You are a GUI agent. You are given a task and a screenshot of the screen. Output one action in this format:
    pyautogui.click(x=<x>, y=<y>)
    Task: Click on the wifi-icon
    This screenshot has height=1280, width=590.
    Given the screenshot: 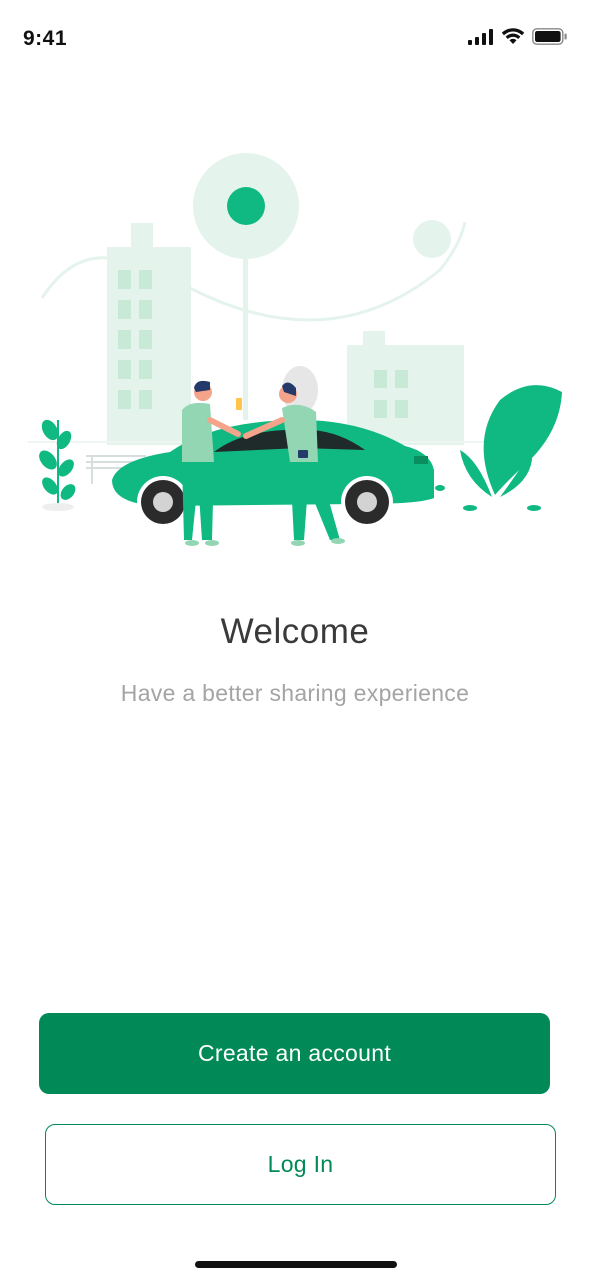 What is the action you would take?
    pyautogui.click(x=513, y=36)
    